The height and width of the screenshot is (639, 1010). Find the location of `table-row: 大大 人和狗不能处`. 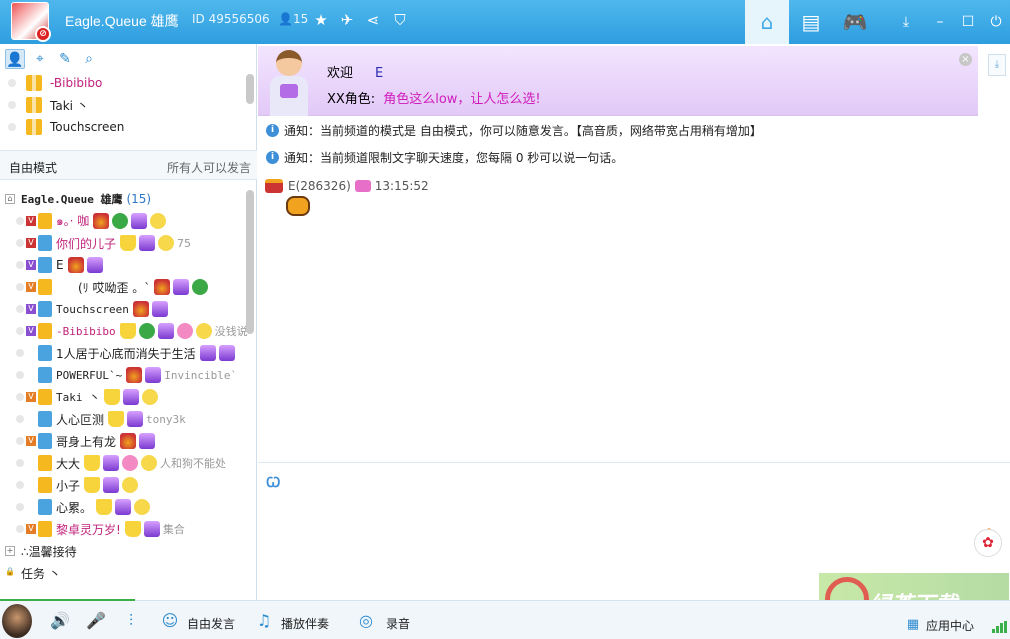

table-row: 大大 人和狗不能处 is located at coordinates (124, 463).